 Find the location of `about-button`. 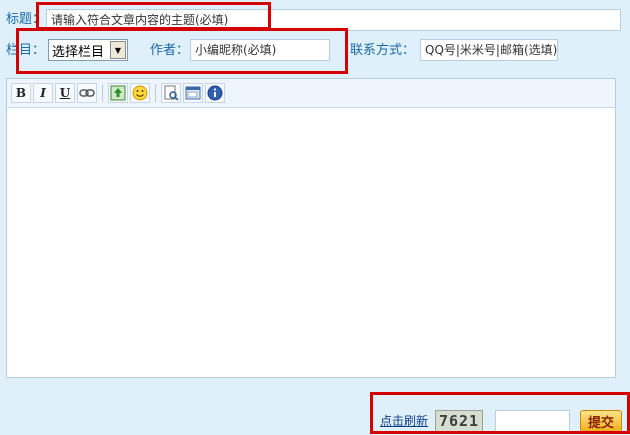

about-button is located at coordinates (215, 93).